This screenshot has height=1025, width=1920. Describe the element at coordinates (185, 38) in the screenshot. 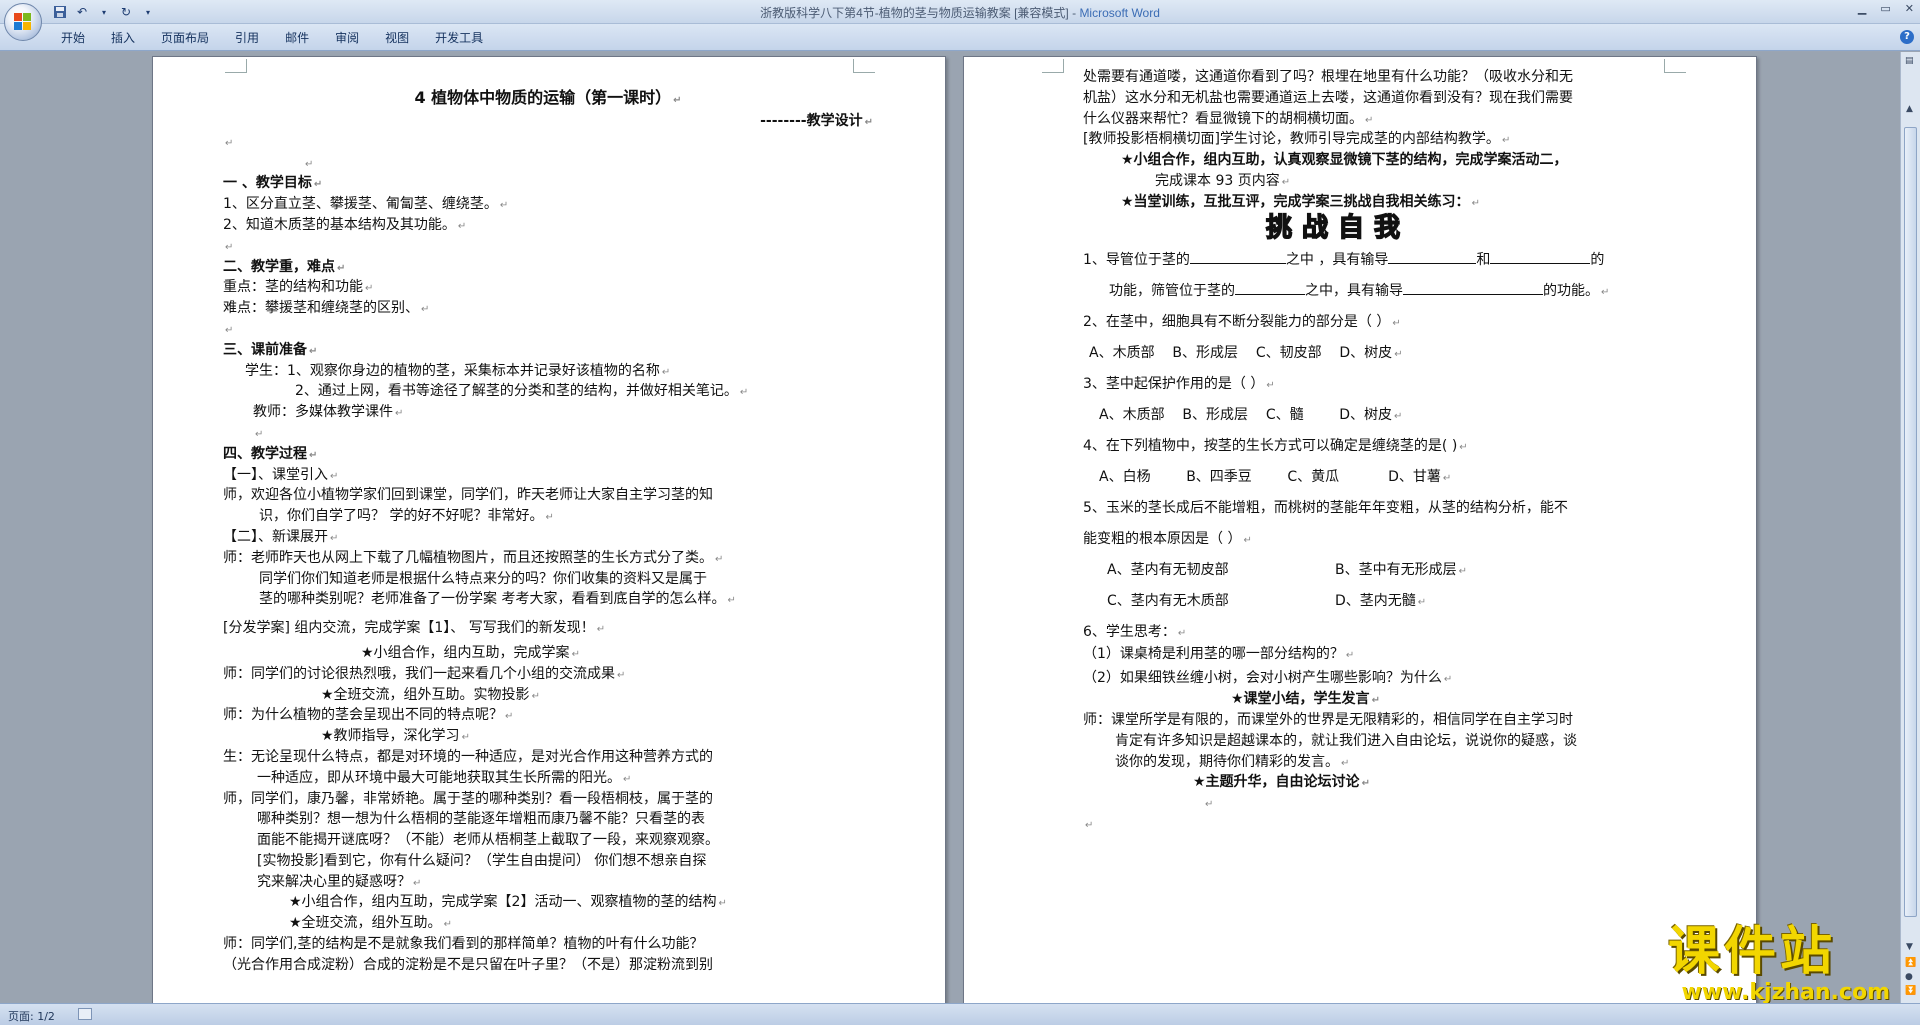

I see `tab-page-layout: 页面布局` at that location.